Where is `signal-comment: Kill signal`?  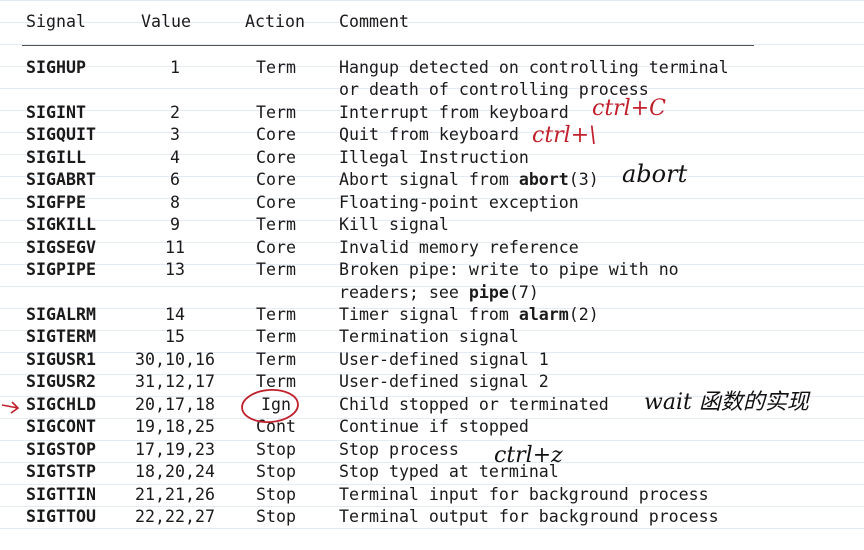 signal-comment: Kill signal is located at coordinates (394, 225).